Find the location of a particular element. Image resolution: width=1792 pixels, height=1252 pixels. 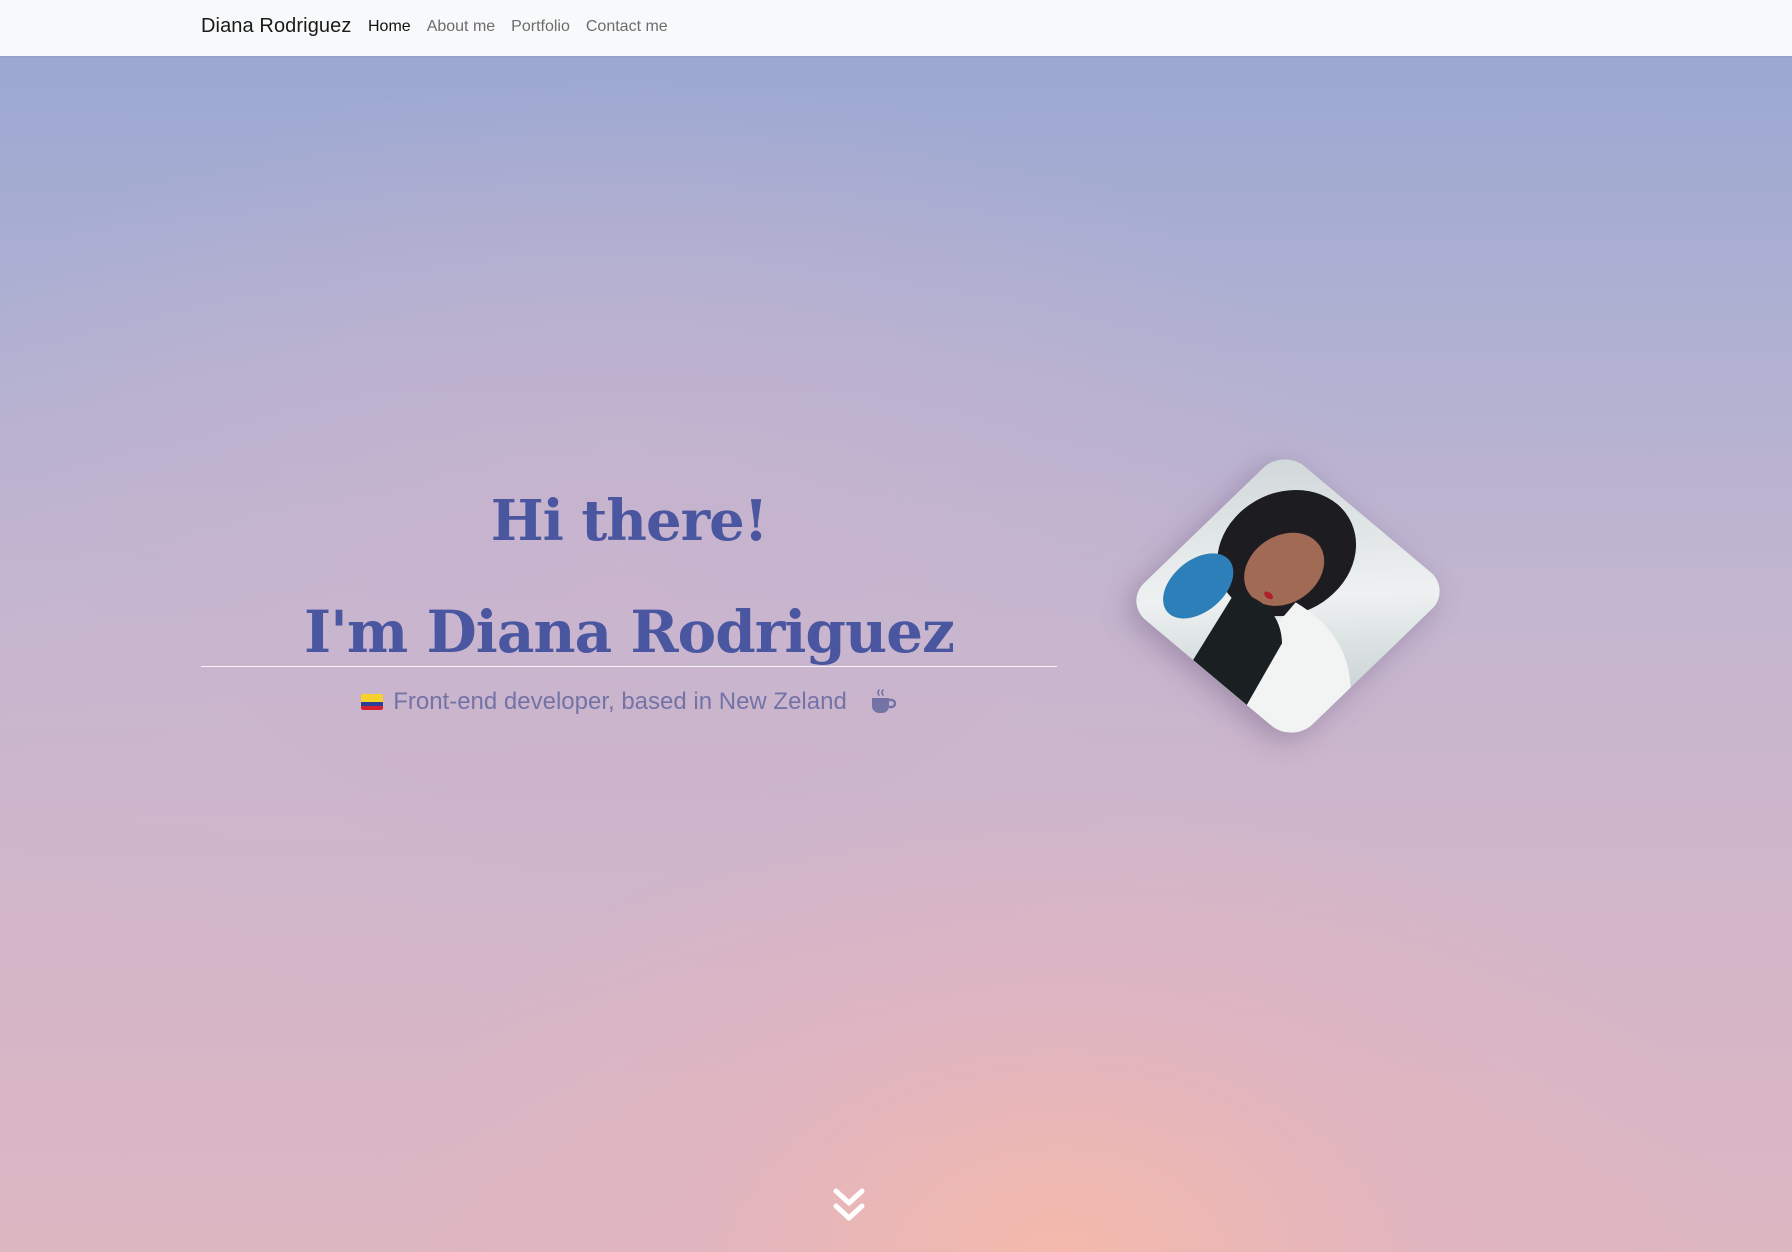

double-chevron-down-icon is located at coordinates (849, 1204).